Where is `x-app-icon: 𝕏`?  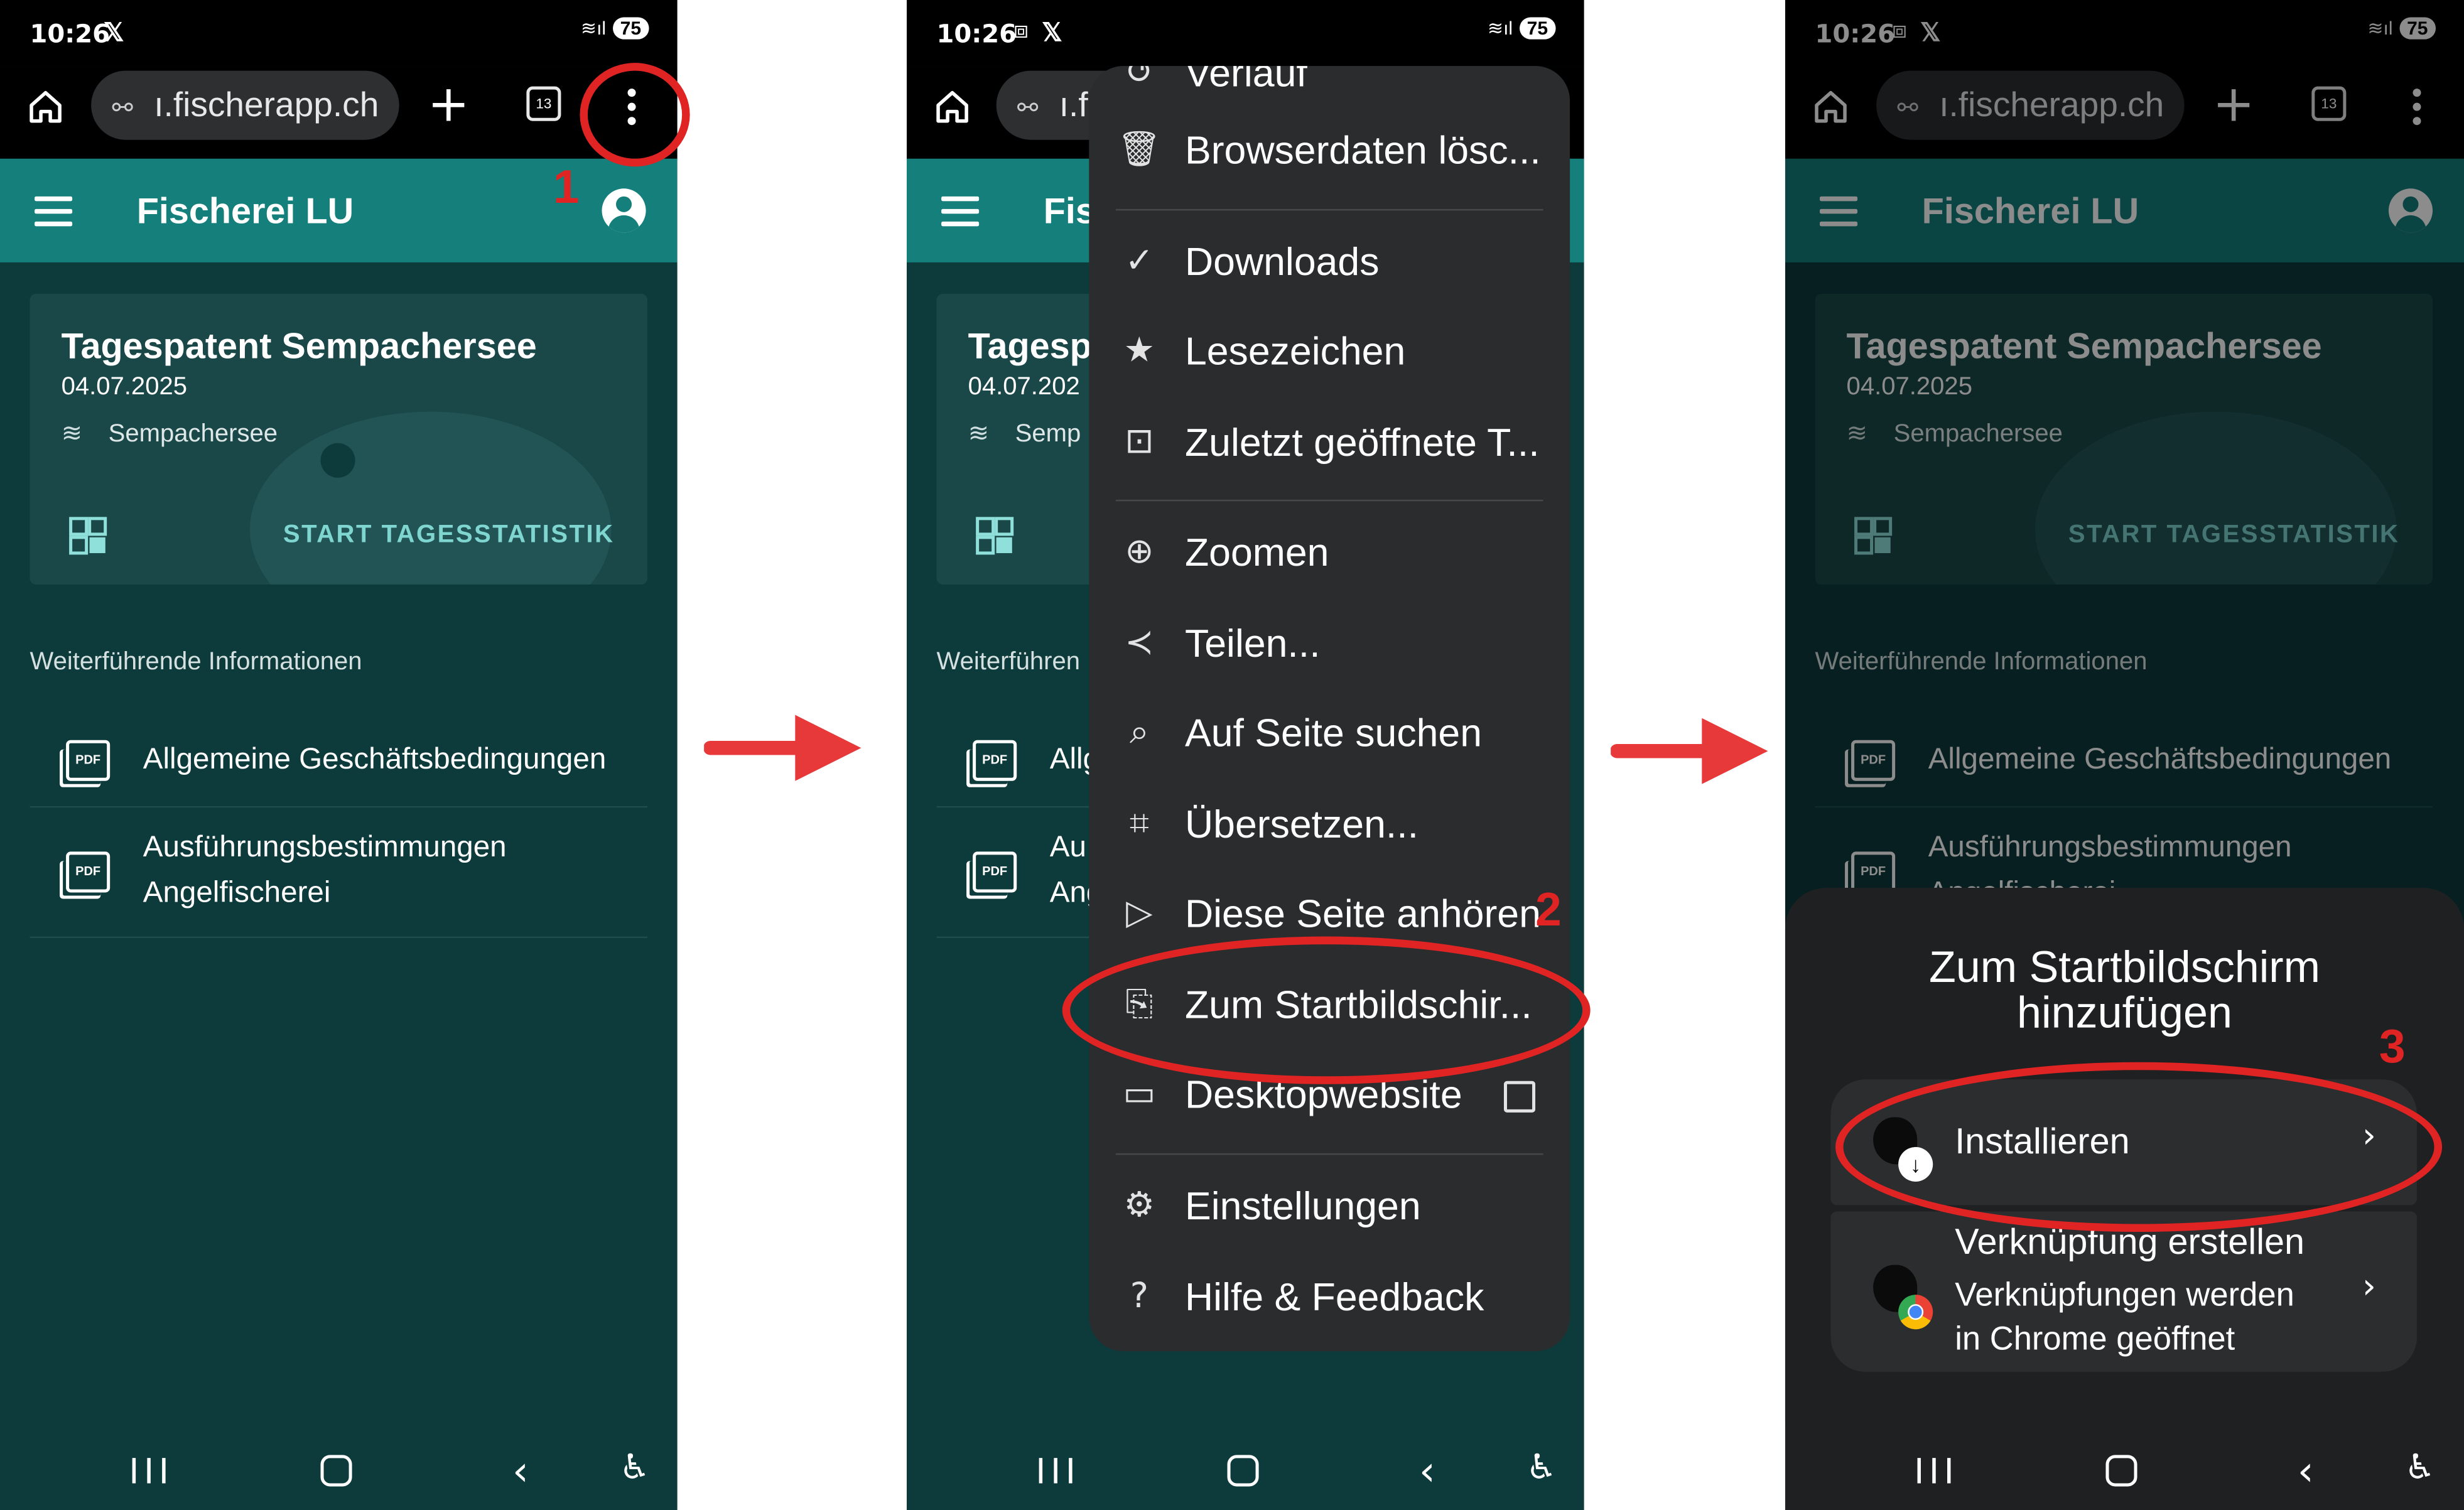 x-app-icon: 𝕏 is located at coordinates (114, 34).